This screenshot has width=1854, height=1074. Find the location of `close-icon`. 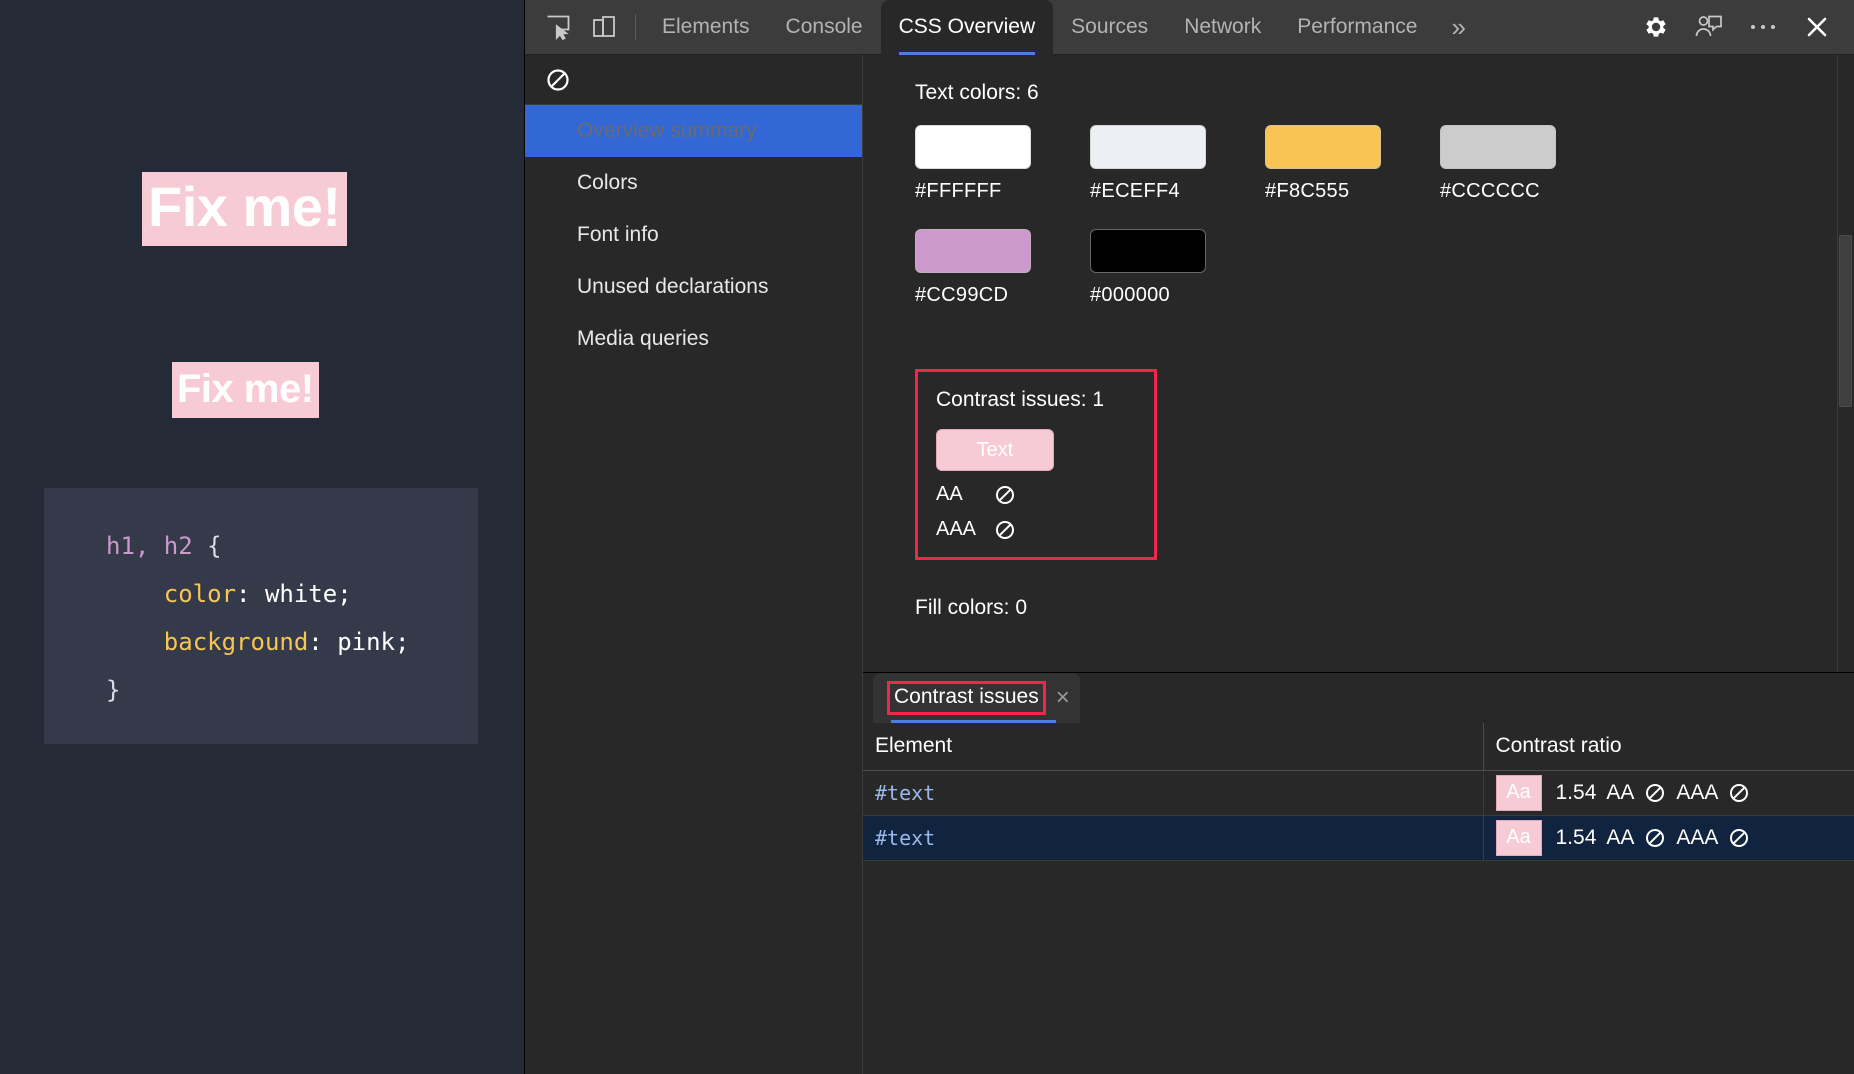

close-icon is located at coordinates (1817, 27).